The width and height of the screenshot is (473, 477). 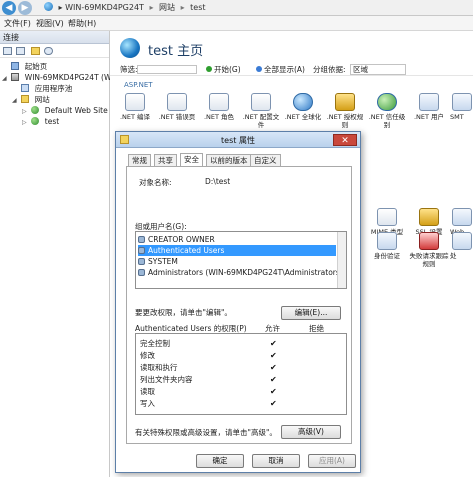 What do you see at coordinates (240, 367) in the screenshot?
I see `table-row: 读取和执行 ✔` at bounding box center [240, 367].